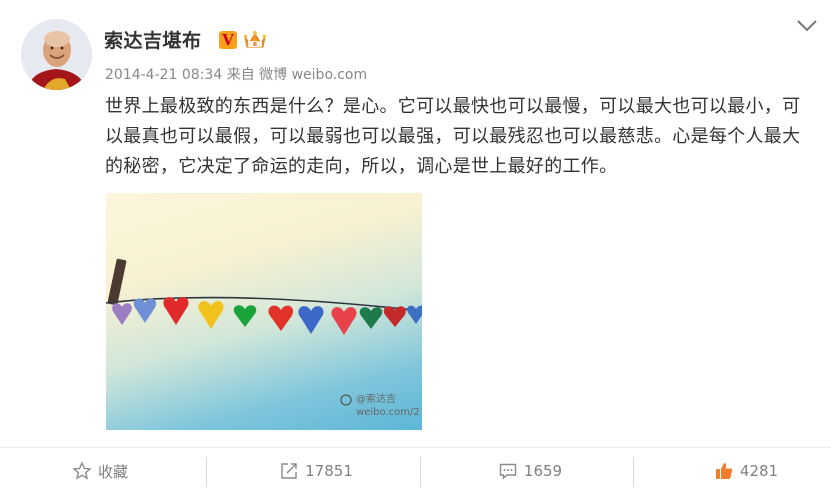  I want to click on thumbs-up-icon, so click(724, 471).